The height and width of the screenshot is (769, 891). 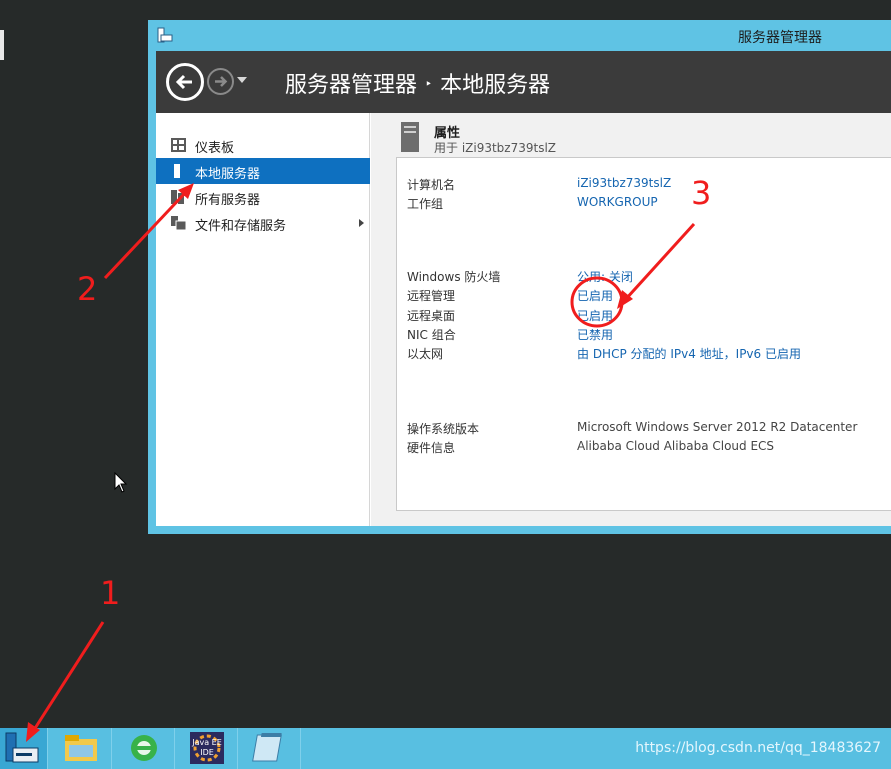 What do you see at coordinates (701, 193) in the screenshot?
I see `annotation-number-3: 3` at bounding box center [701, 193].